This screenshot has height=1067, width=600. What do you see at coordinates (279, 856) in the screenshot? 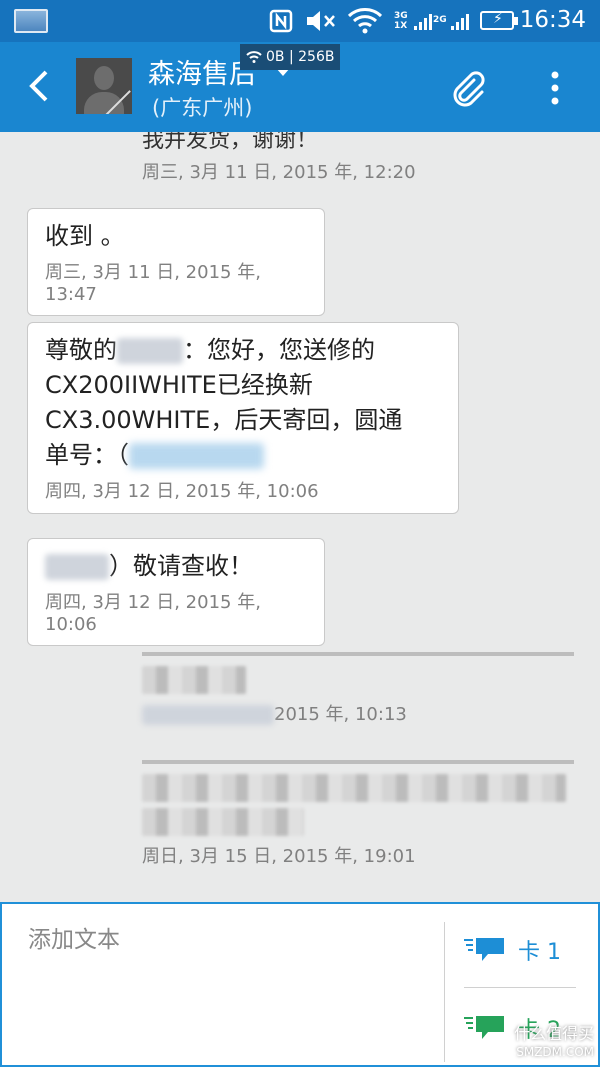
I see `message-time: 周日, 3月 15 日, 2015 年, 19:01` at bounding box center [279, 856].